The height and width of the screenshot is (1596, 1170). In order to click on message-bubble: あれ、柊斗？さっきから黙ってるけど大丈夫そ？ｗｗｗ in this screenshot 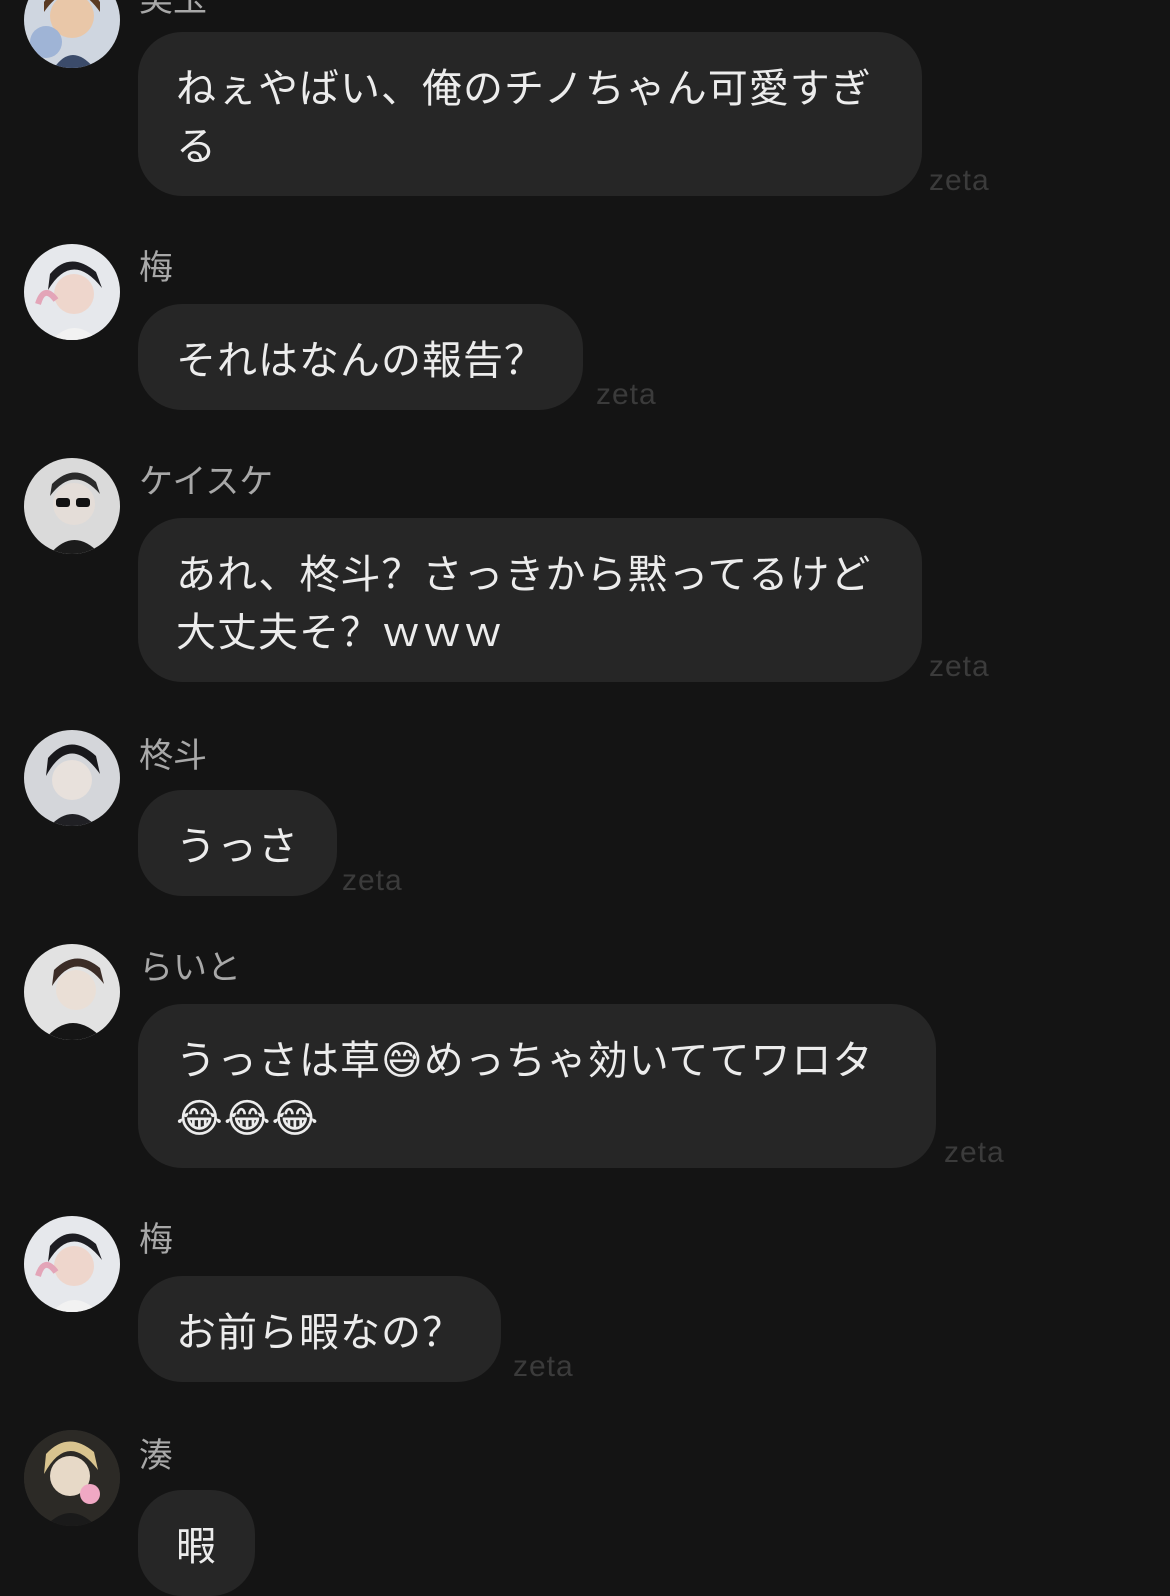, I will do `click(530, 600)`.